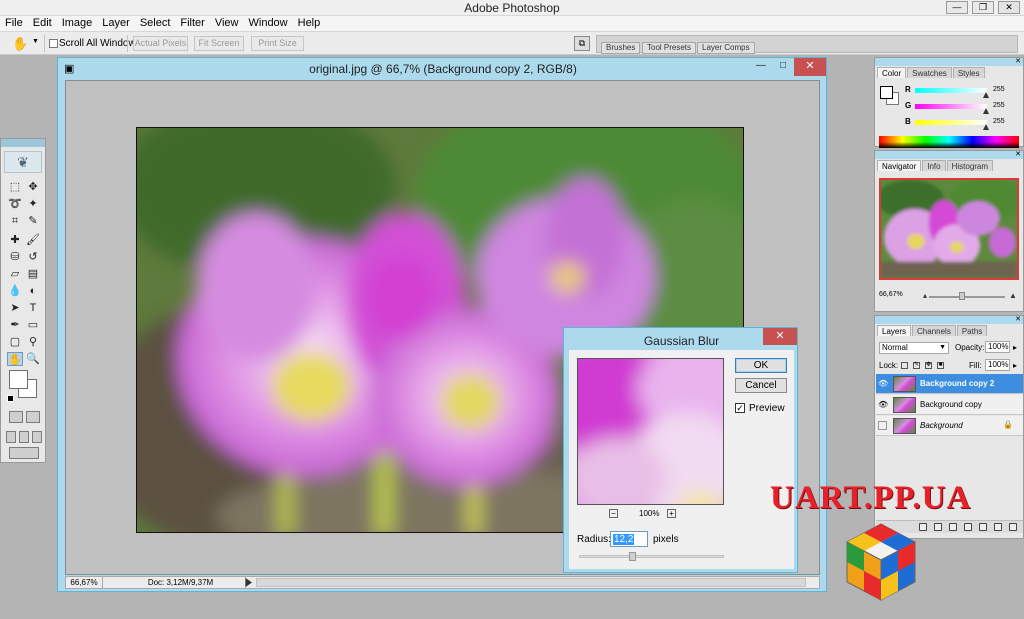 The height and width of the screenshot is (619, 1024). What do you see at coordinates (669, 48) in the screenshot?
I see `tab-tool-presets: Tool Presets` at bounding box center [669, 48].